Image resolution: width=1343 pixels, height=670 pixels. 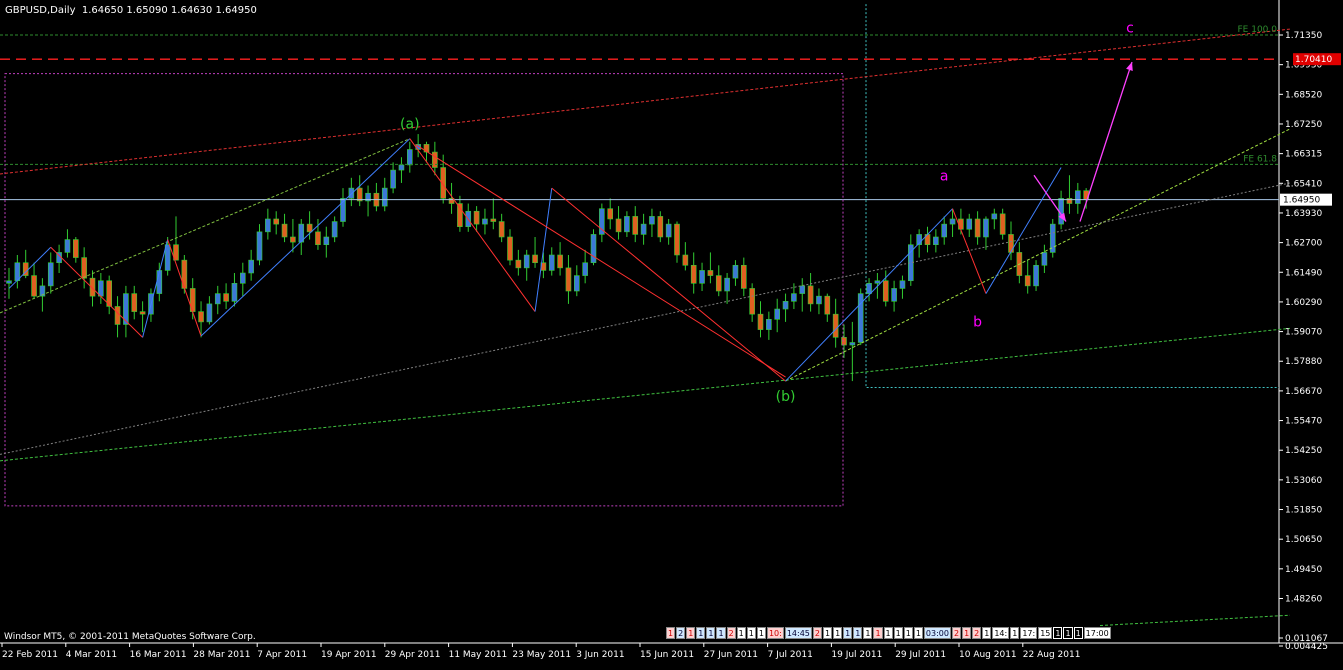 I want to click on timebar-cell: 10:, so click(x=775, y=633).